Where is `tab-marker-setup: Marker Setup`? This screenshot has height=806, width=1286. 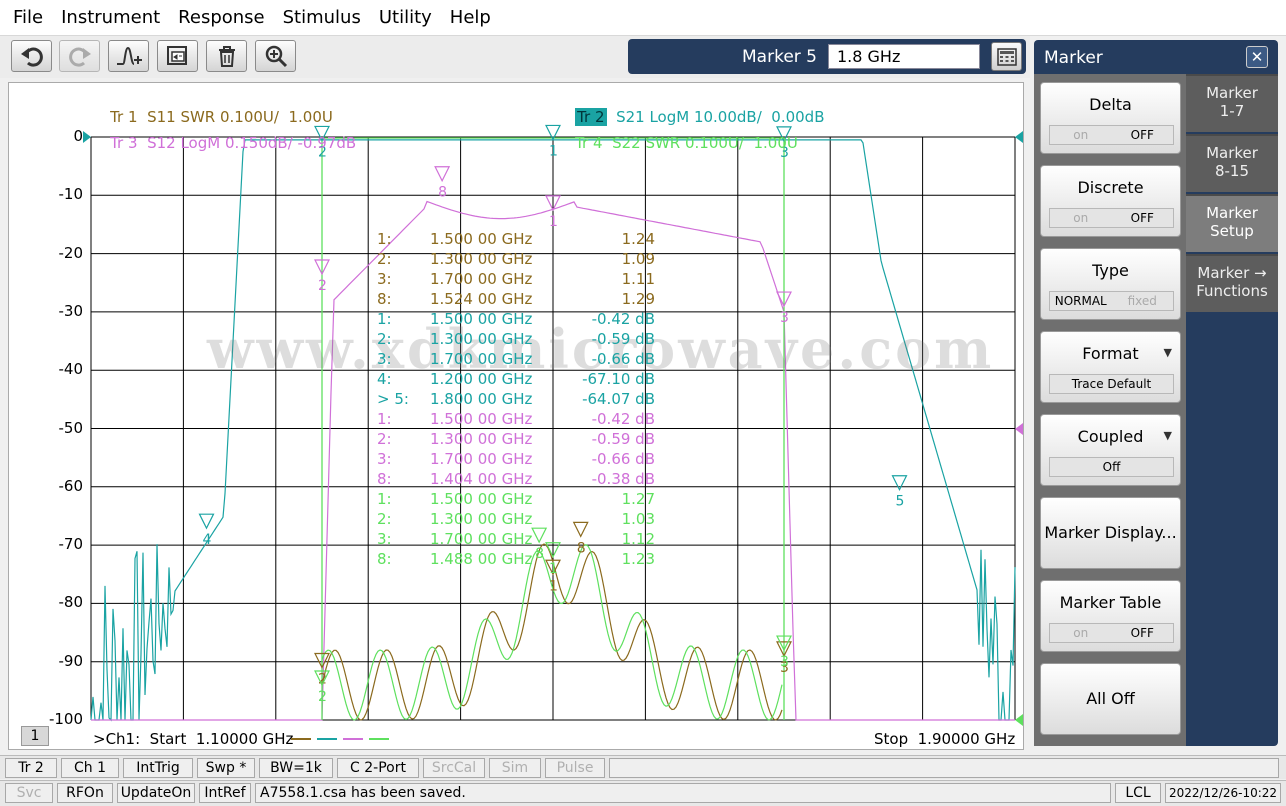
tab-marker-setup: Marker Setup is located at coordinates (1232, 223).